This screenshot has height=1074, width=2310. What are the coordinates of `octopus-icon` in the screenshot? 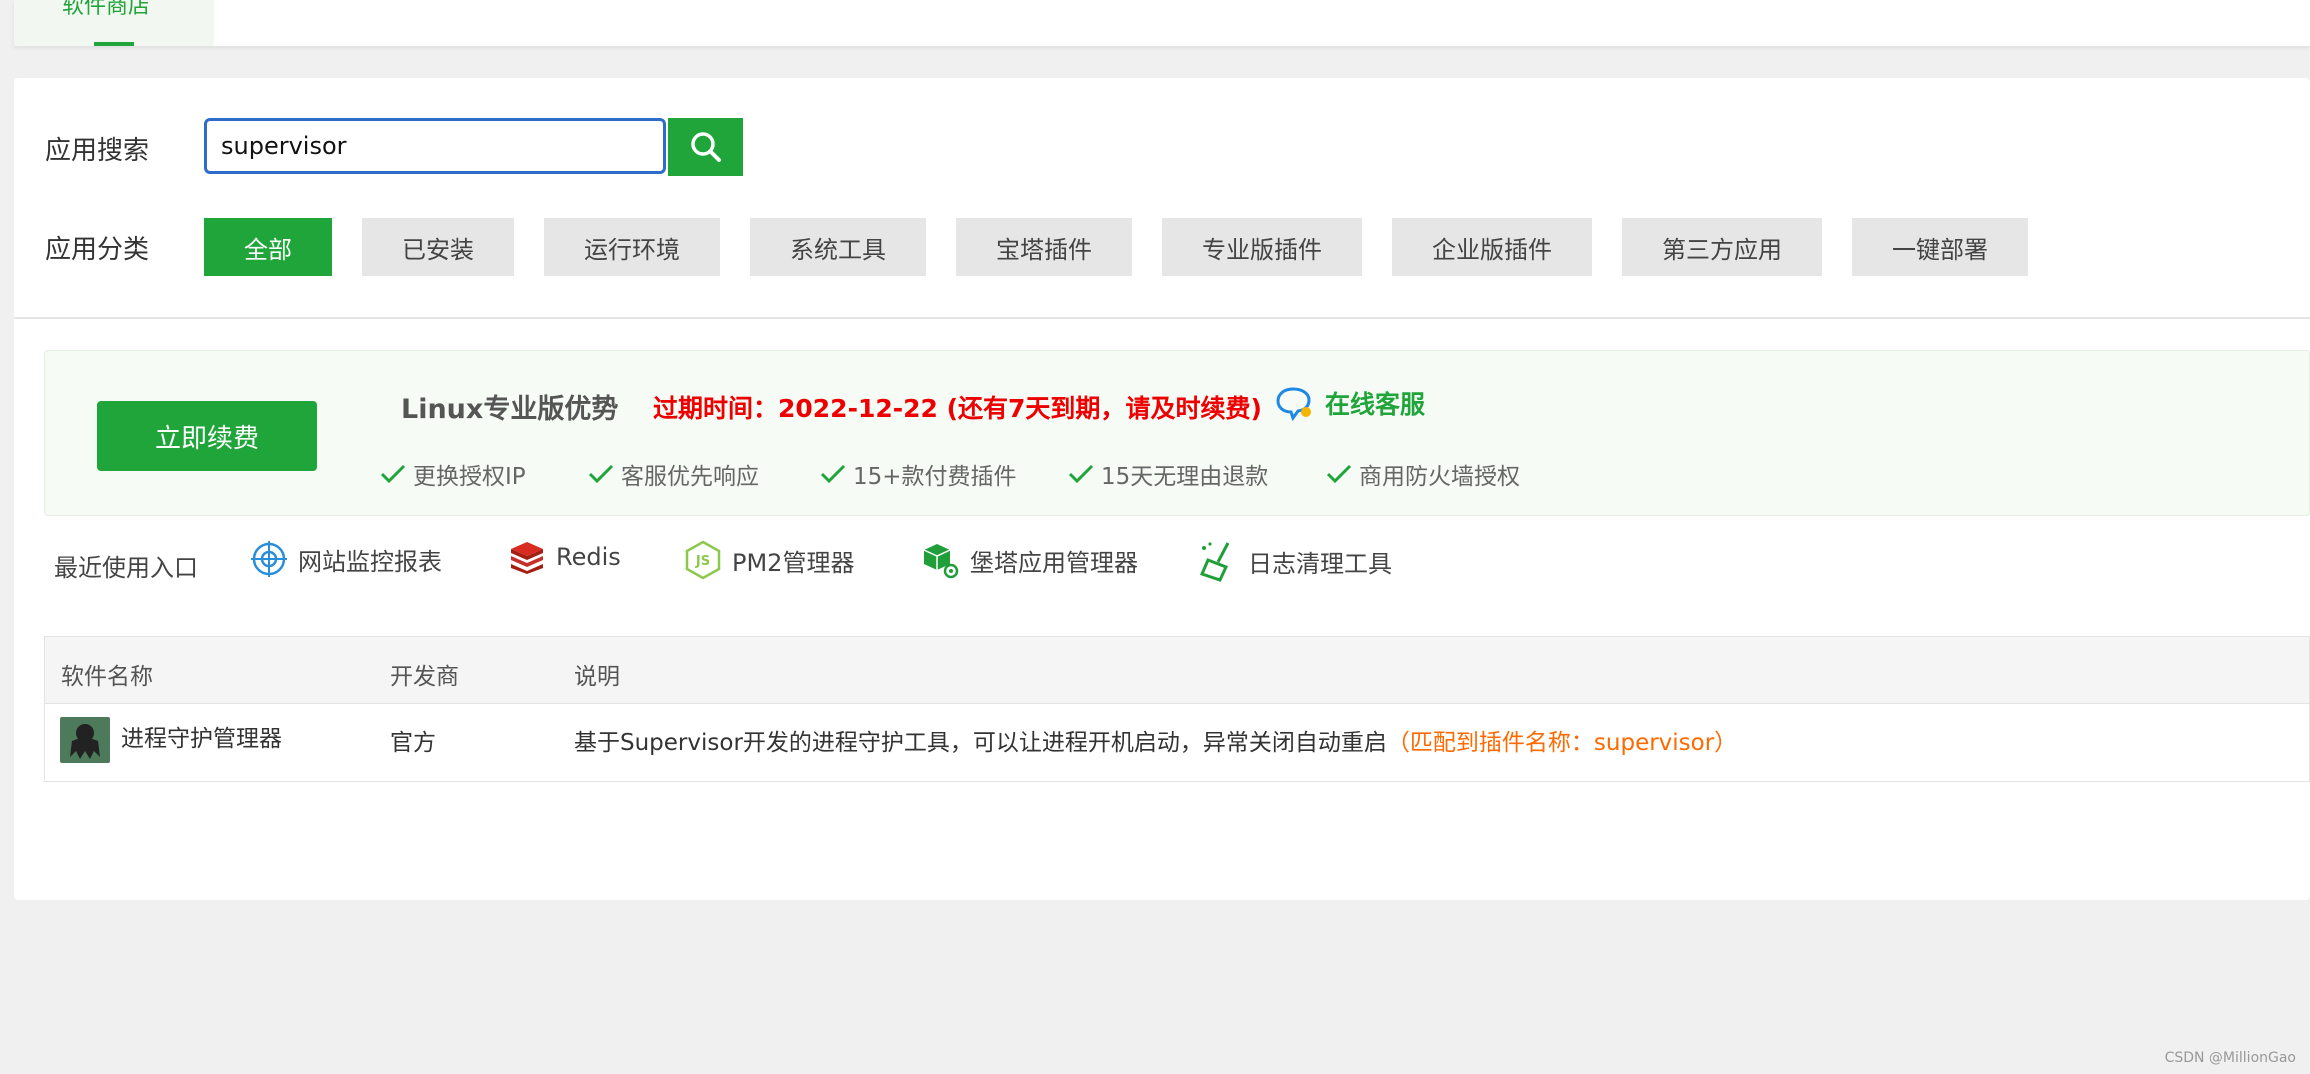 It's located at (85, 741).